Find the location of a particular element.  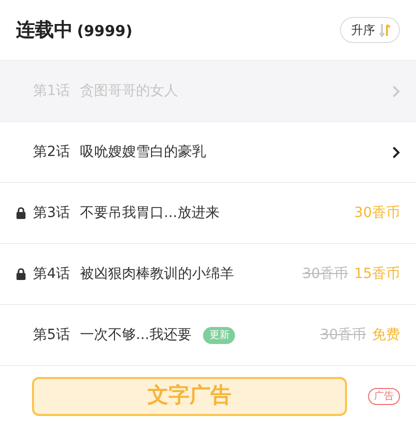

chapter-row: 第4话 被凶狠肉棒教训的小绵羊 30香币 15香币 is located at coordinates (208, 273).